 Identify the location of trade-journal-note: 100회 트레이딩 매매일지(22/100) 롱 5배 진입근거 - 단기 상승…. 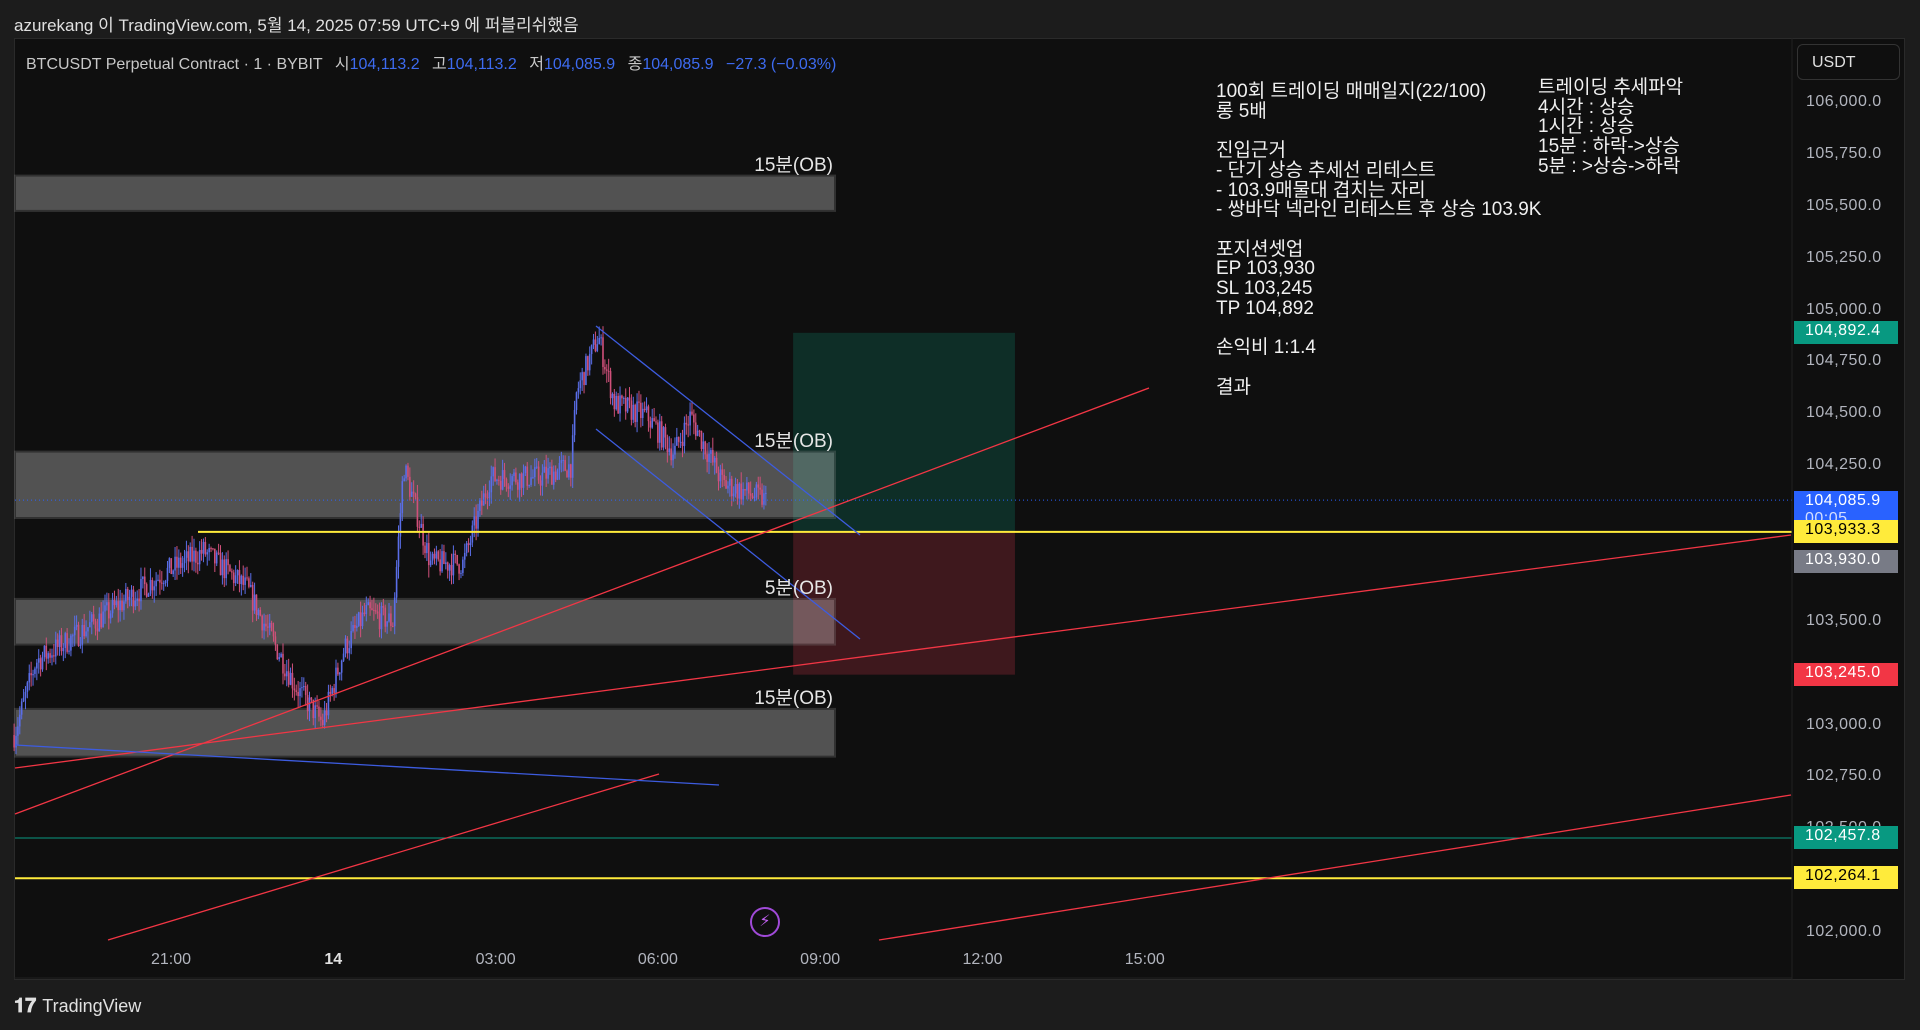
(1378, 239).